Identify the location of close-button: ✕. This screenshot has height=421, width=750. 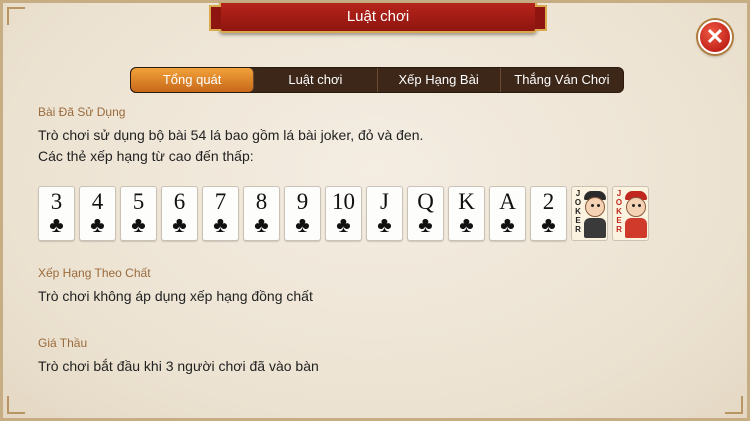
(715, 37).